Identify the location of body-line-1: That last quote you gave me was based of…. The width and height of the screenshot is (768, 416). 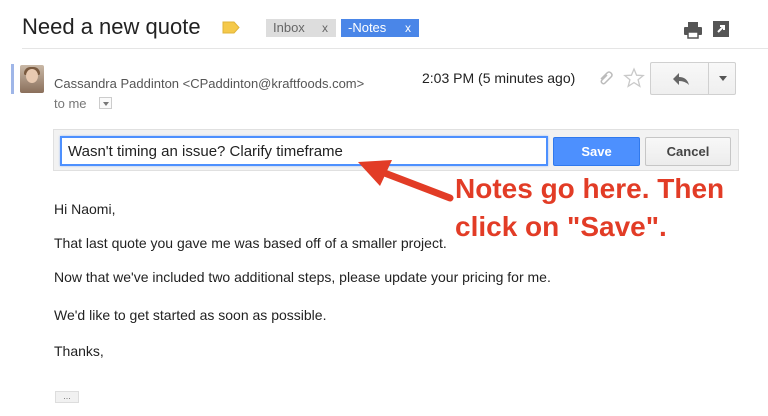
(250, 243).